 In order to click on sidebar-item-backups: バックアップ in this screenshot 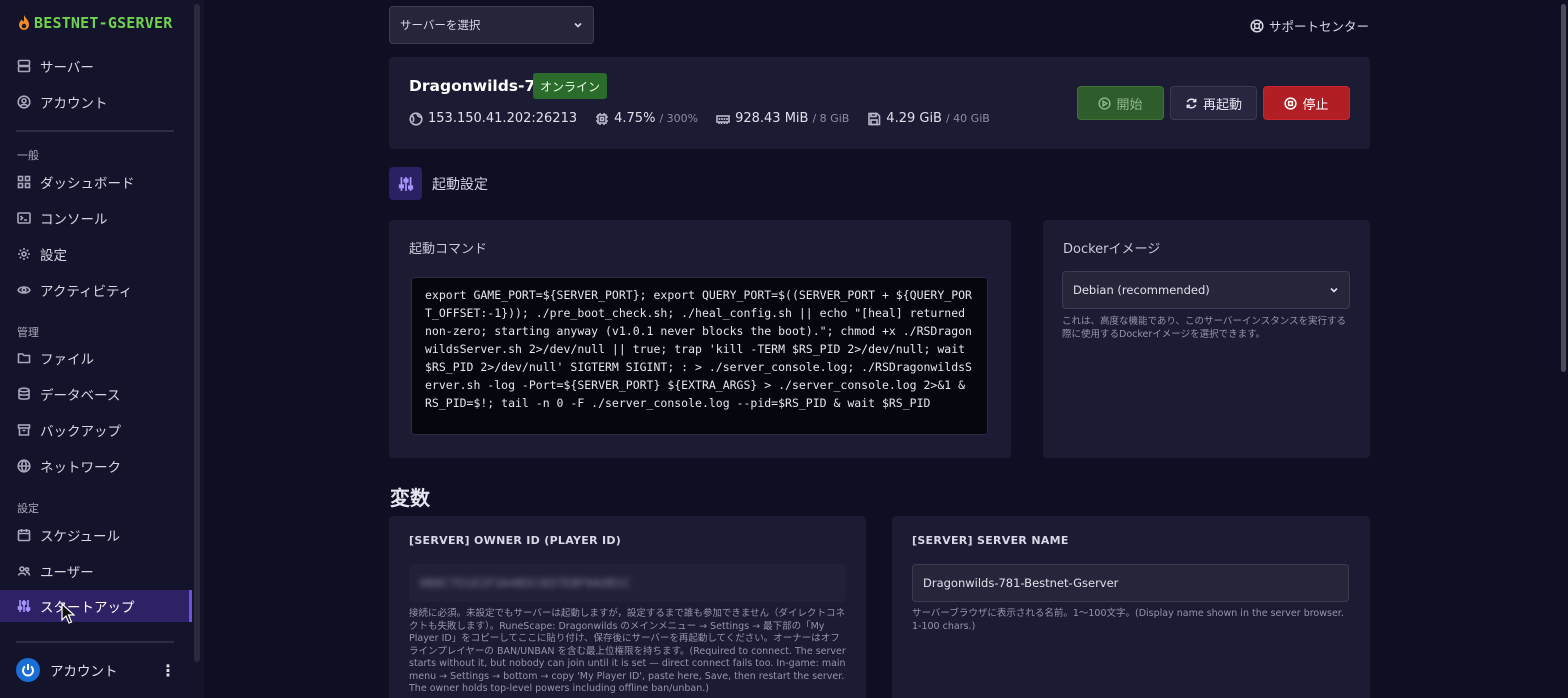, I will do `click(96, 430)`.